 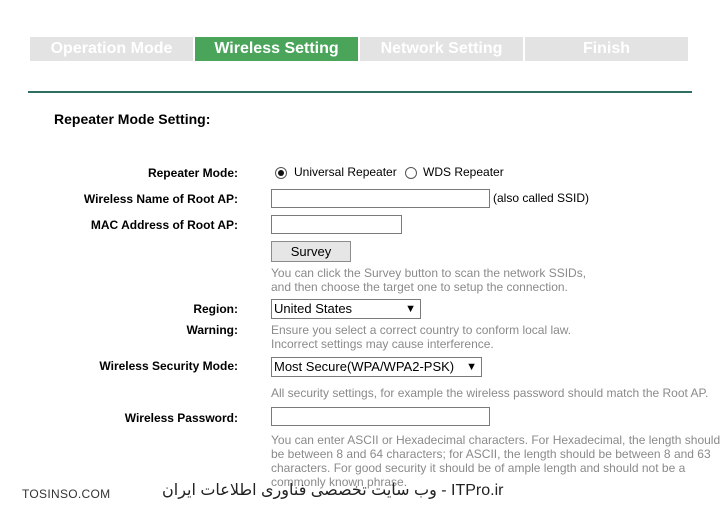 I want to click on security-mode-select: Most Secure(WPA/WPA2-PSK) ▼, so click(x=376, y=367).